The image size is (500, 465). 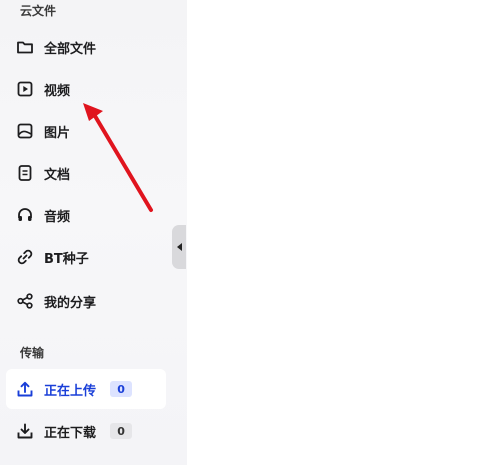 I want to click on sidebar-collapse-handle, so click(x=179, y=247).